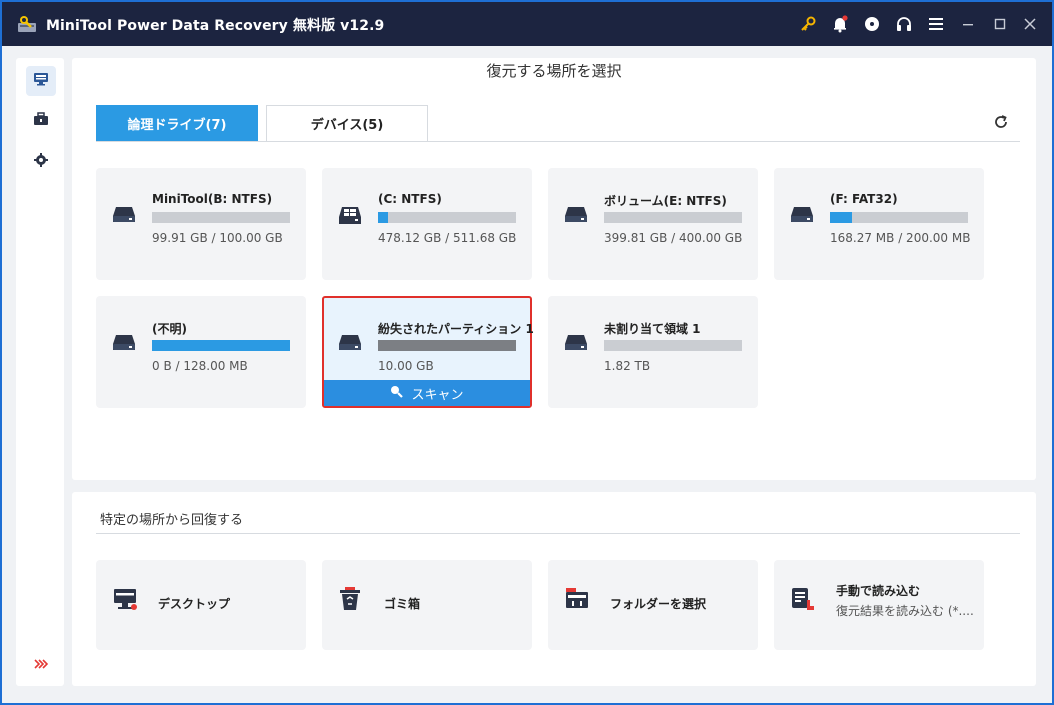 This screenshot has height=705, width=1054. What do you see at coordinates (936, 24) in the screenshot?
I see `menu-icon` at bounding box center [936, 24].